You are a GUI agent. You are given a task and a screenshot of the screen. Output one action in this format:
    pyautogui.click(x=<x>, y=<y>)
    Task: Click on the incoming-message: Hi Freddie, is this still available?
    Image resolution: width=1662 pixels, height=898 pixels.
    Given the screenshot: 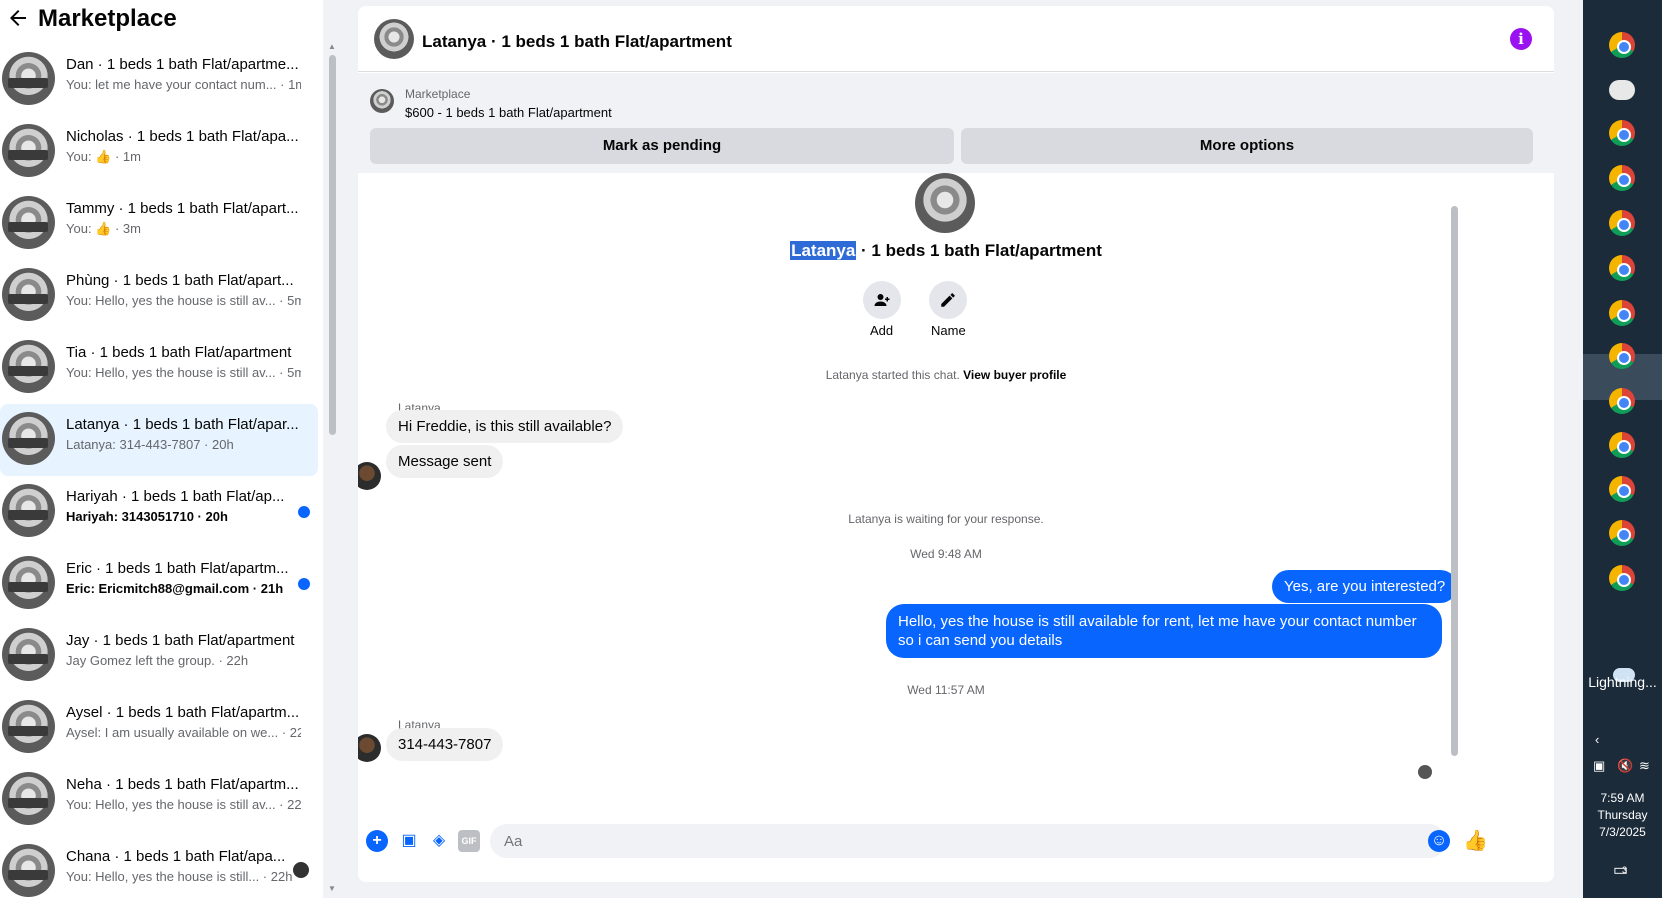 What is the action you would take?
    pyautogui.click(x=505, y=426)
    